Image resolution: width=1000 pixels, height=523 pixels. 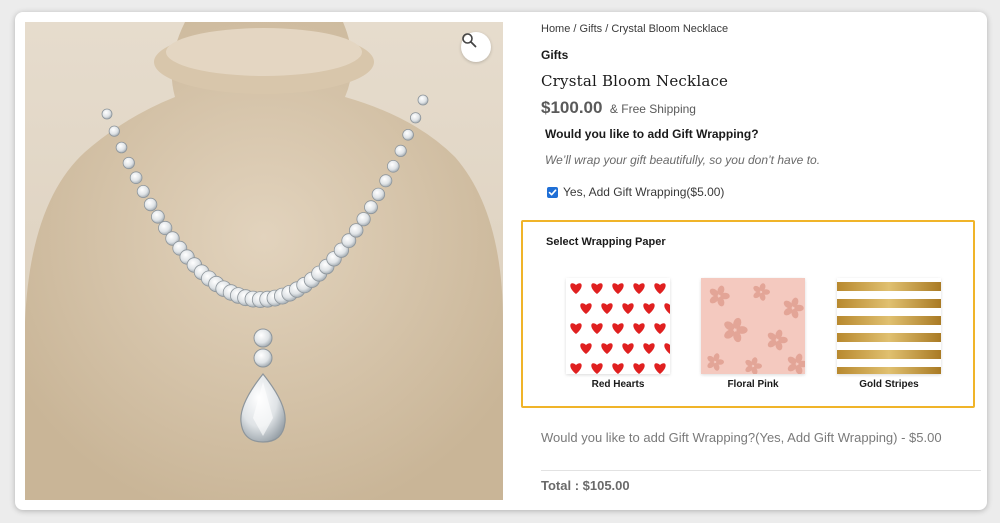 What do you see at coordinates (555, 55) in the screenshot?
I see `product-category: Gifts` at bounding box center [555, 55].